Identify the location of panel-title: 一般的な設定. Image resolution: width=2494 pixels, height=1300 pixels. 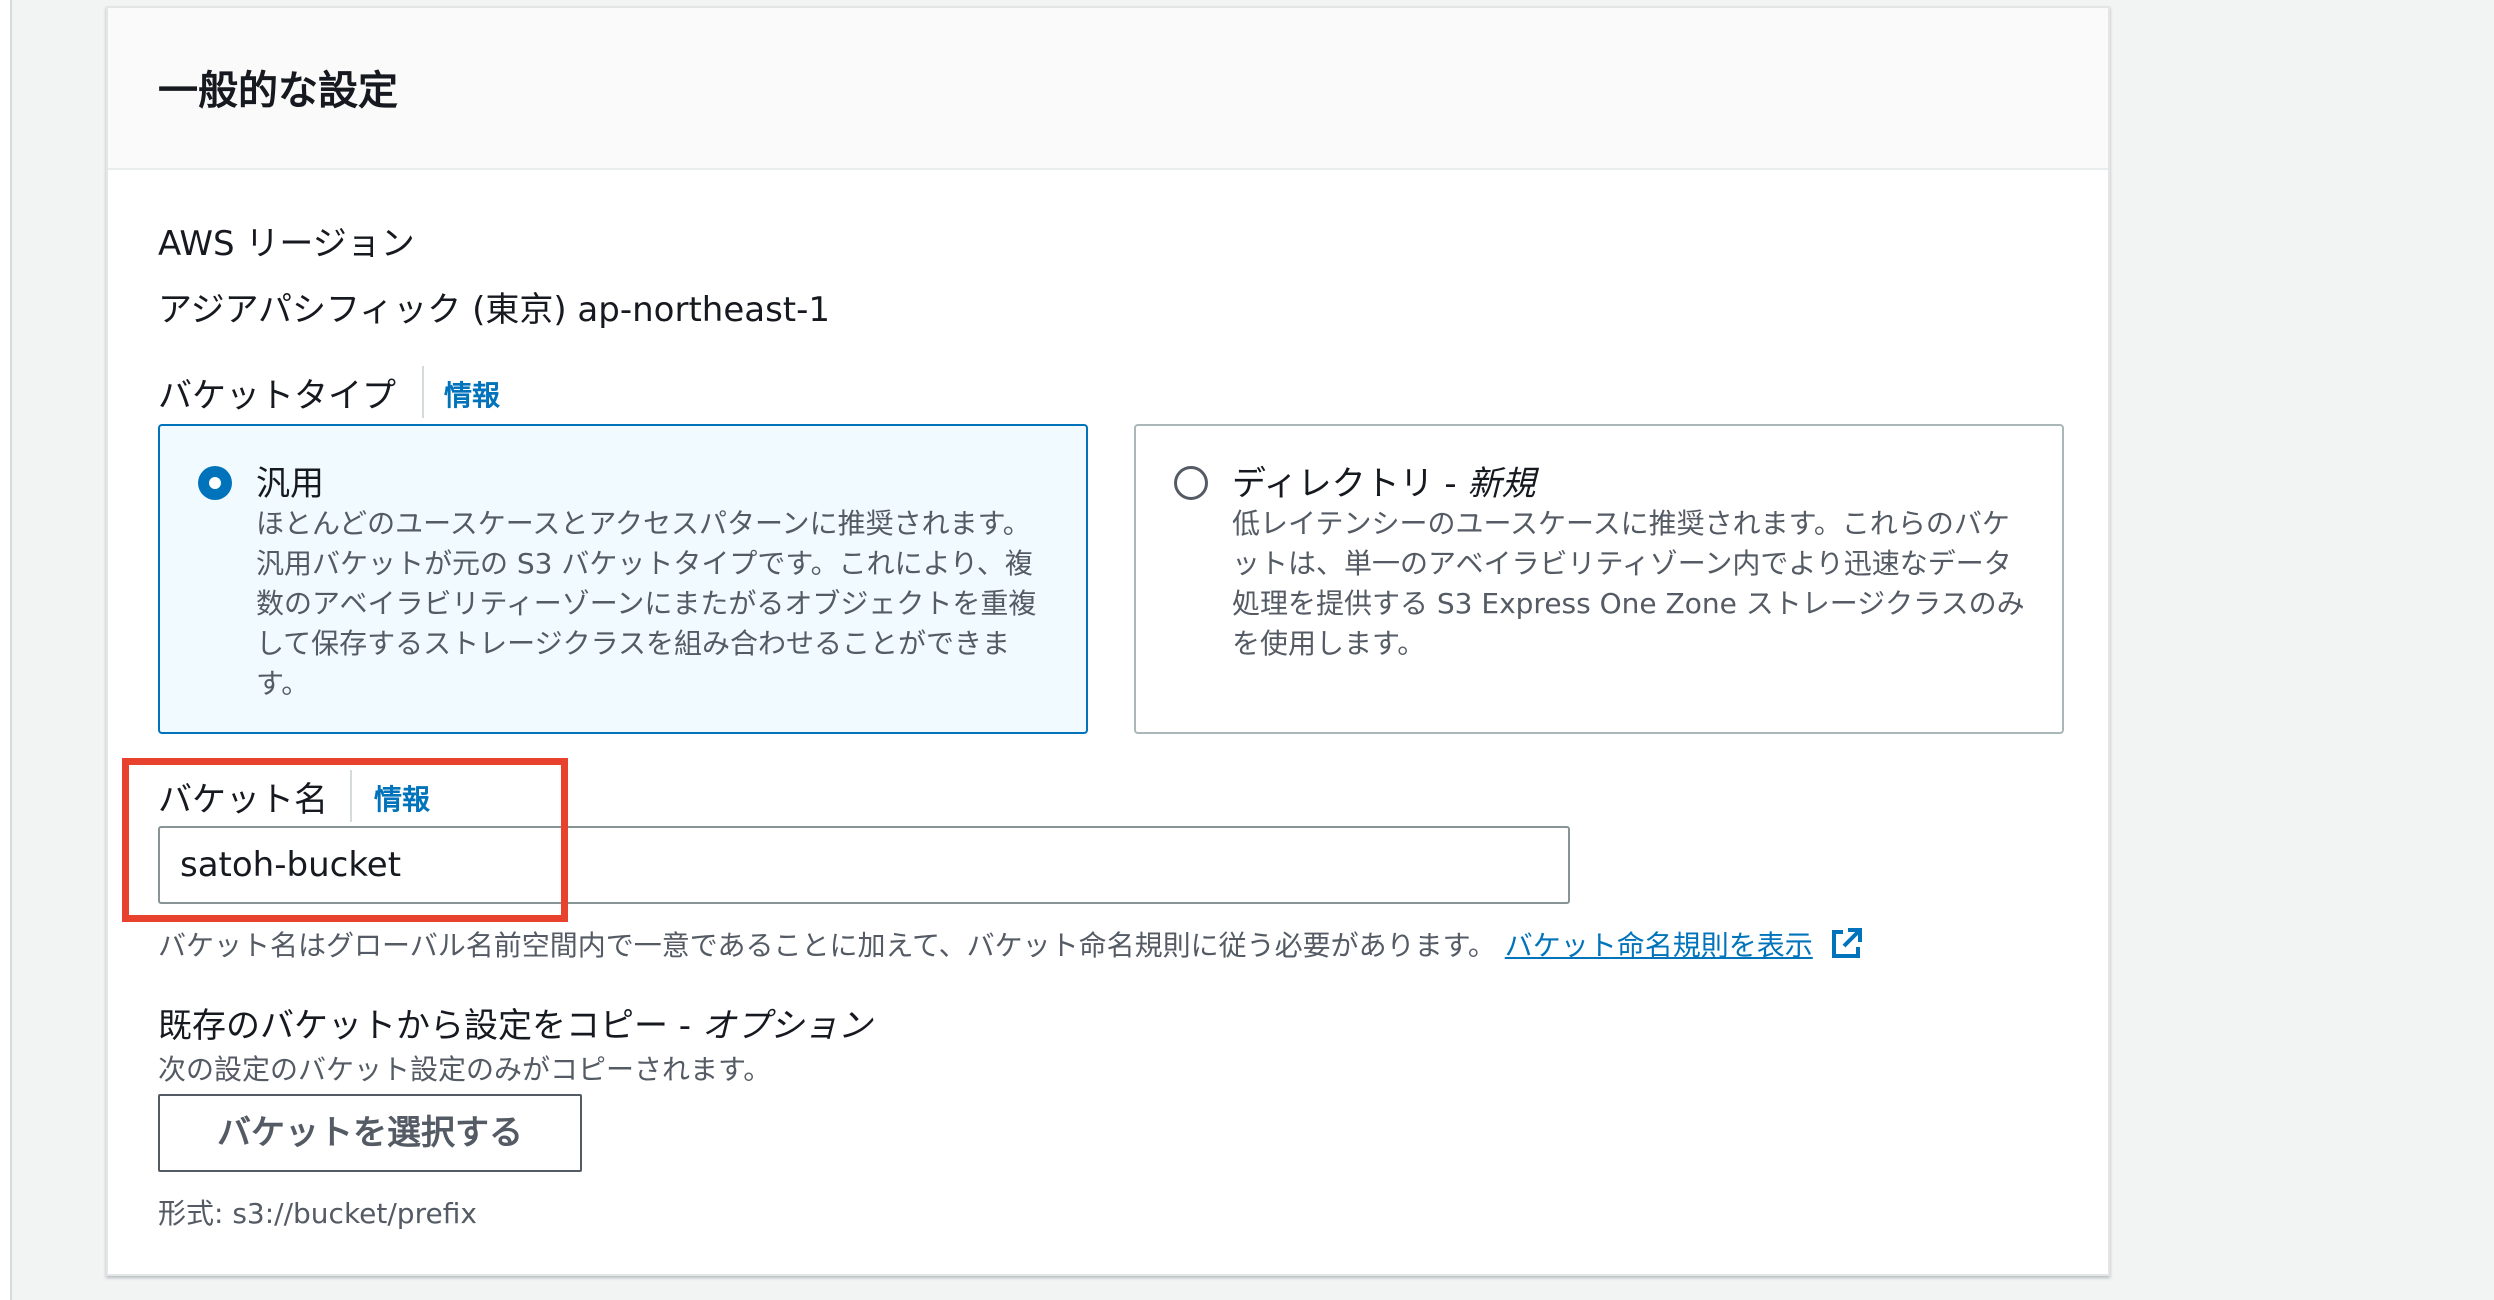
(278, 91).